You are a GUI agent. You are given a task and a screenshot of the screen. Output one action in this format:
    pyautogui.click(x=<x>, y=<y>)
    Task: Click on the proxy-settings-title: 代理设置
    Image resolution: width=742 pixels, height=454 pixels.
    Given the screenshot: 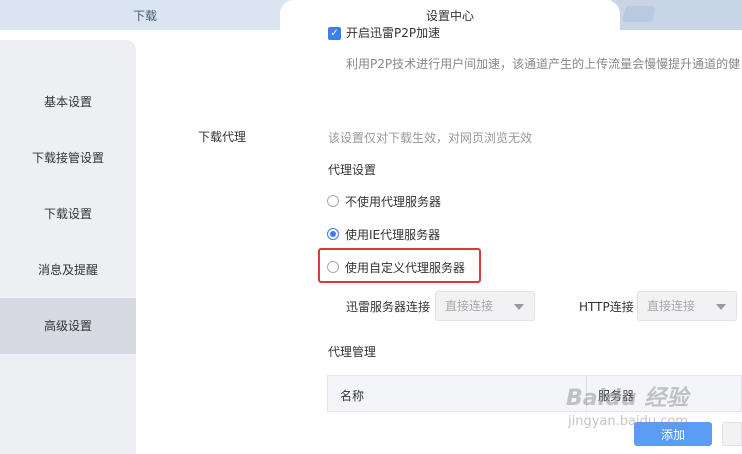 What is the action you would take?
    pyautogui.click(x=352, y=170)
    